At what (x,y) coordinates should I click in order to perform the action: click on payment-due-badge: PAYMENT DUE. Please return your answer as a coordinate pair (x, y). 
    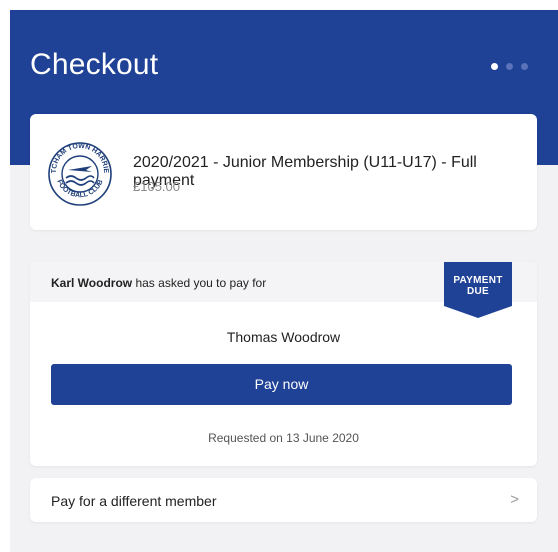
    Looking at the image, I should click on (478, 290).